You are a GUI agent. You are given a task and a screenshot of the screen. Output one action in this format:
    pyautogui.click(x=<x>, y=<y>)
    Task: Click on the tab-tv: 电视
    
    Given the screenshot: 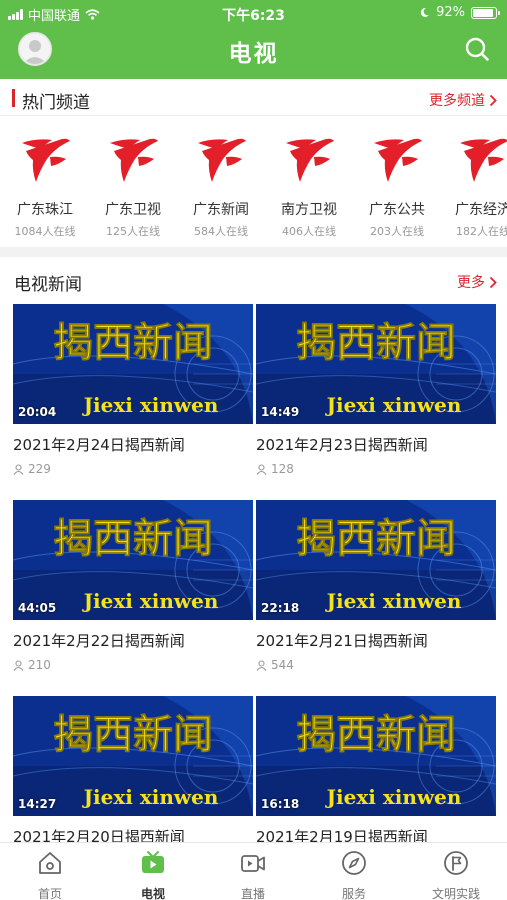 What is the action you would take?
    pyautogui.click(x=153, y=874)
    